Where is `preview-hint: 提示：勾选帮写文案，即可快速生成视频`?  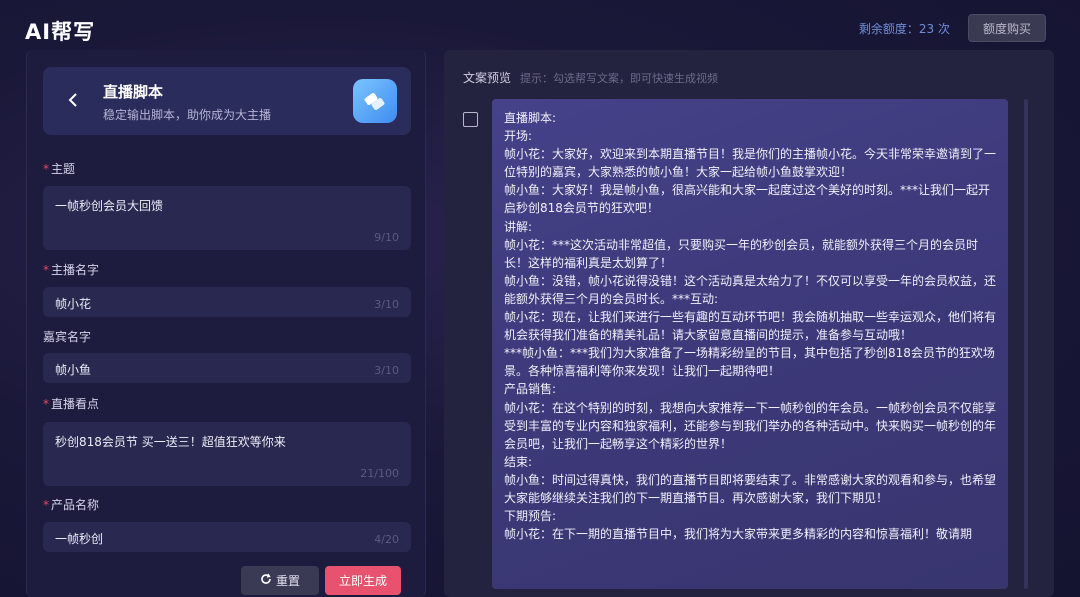
preview-hint: 提示：勾选帮写文案，即可快速生成视频 is located at coordinates (619, 78).